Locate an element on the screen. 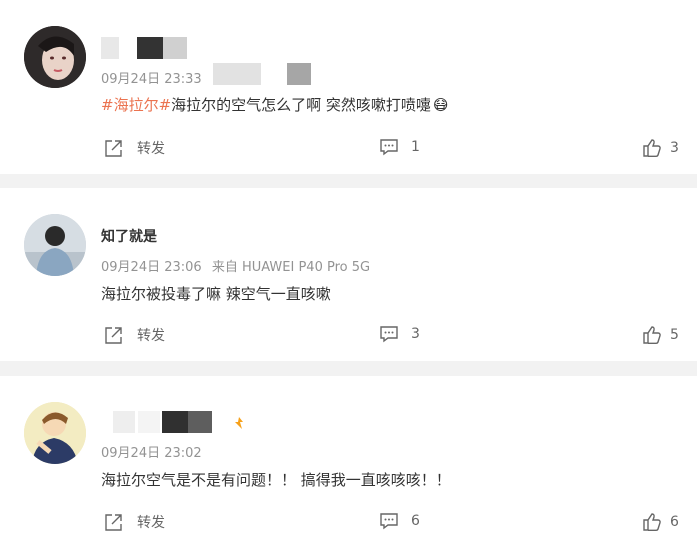 The width and height of the screenshot is (697, 546). timestamp: 09月24日 23:33 is located at coordinates (151, 79).